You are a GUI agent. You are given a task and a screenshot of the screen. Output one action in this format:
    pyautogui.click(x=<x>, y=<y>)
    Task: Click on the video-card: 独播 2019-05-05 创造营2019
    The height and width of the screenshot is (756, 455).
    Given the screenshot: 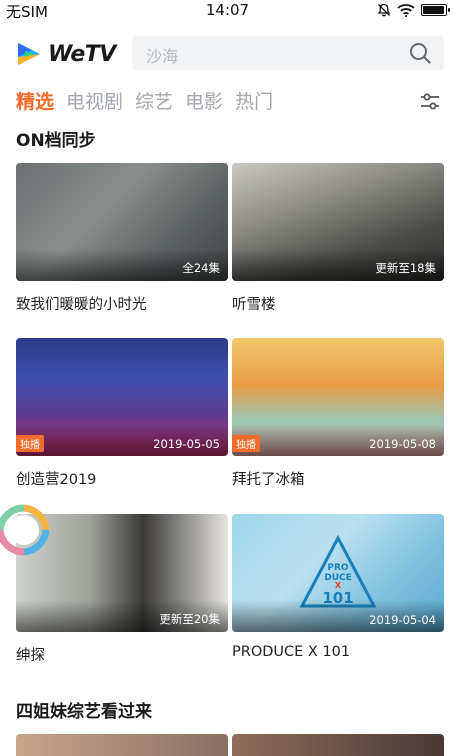 What is the action you would take?
    pyautogui.click(x=122, y=413)
    